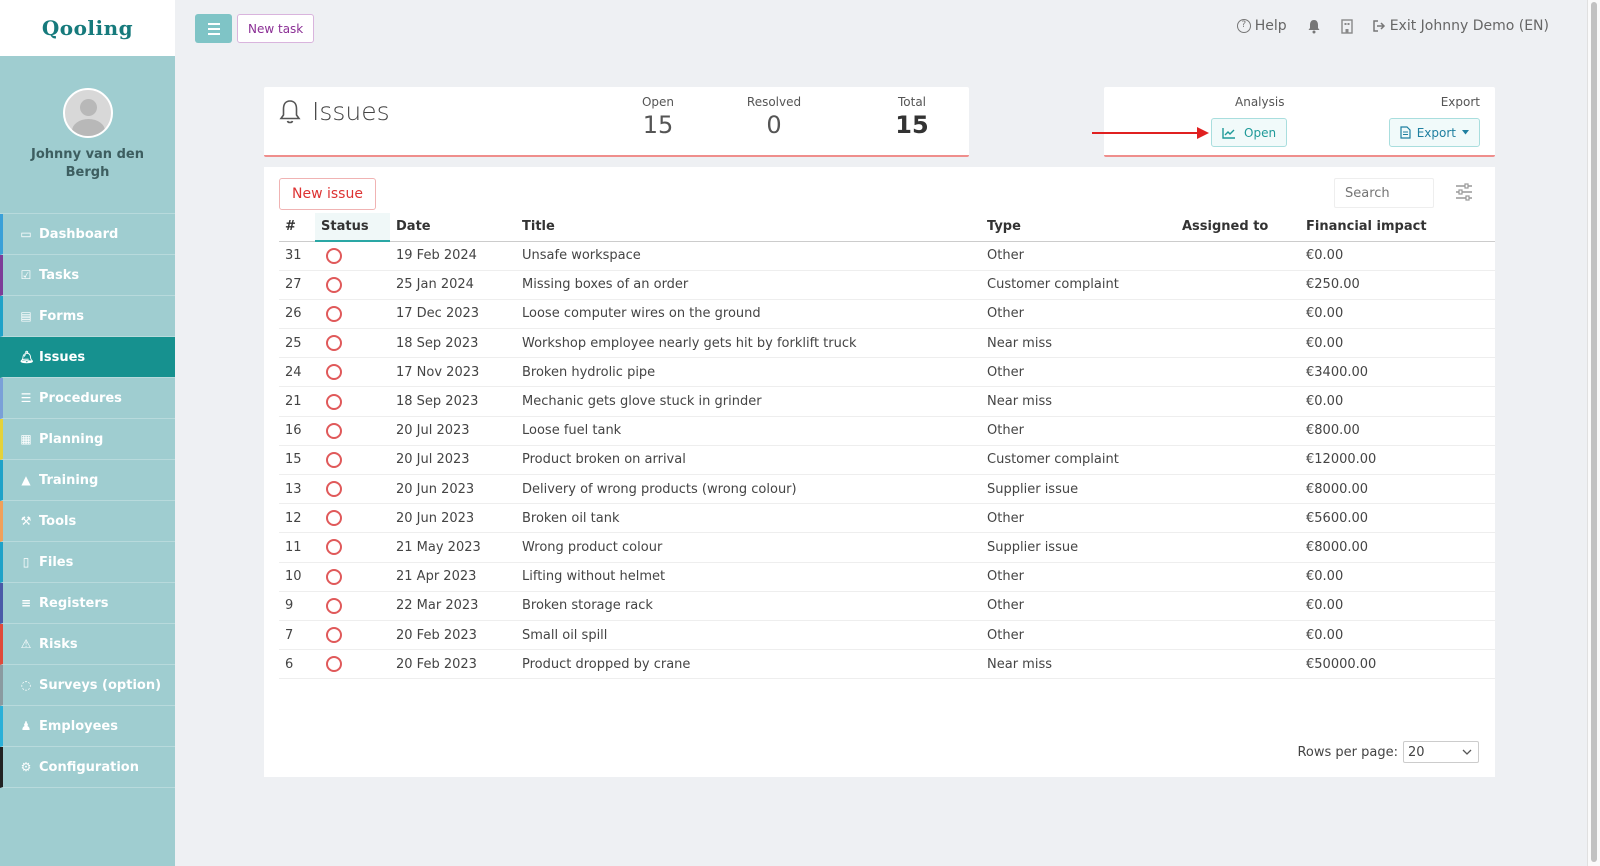 The height and width of the screenshot is (866, 1600). I want to click on brand-logo: Qooling, so click(87, 28).